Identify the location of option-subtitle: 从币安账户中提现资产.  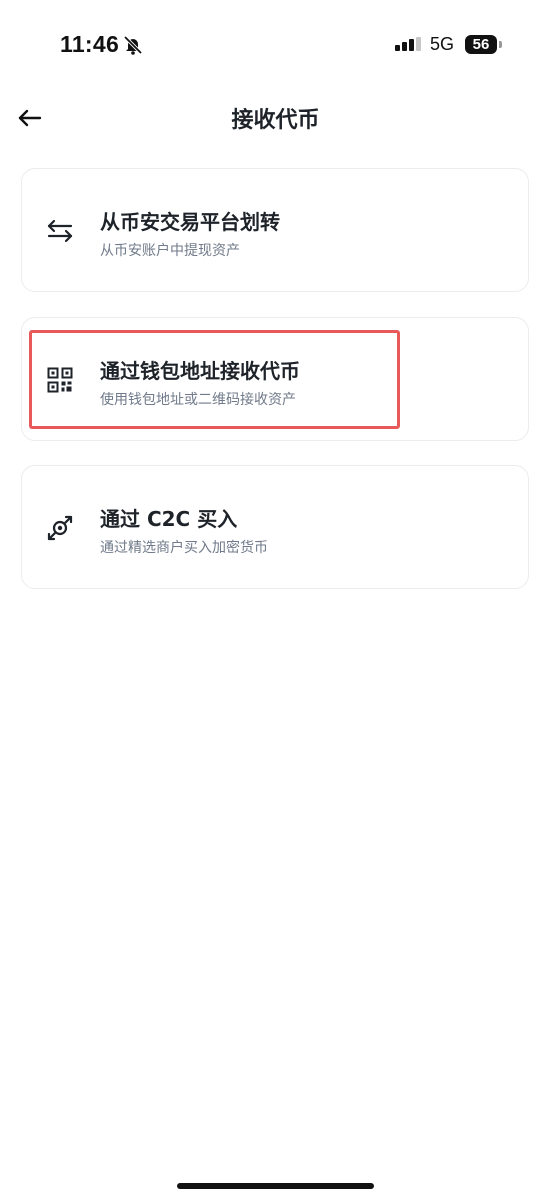
(170, 251).